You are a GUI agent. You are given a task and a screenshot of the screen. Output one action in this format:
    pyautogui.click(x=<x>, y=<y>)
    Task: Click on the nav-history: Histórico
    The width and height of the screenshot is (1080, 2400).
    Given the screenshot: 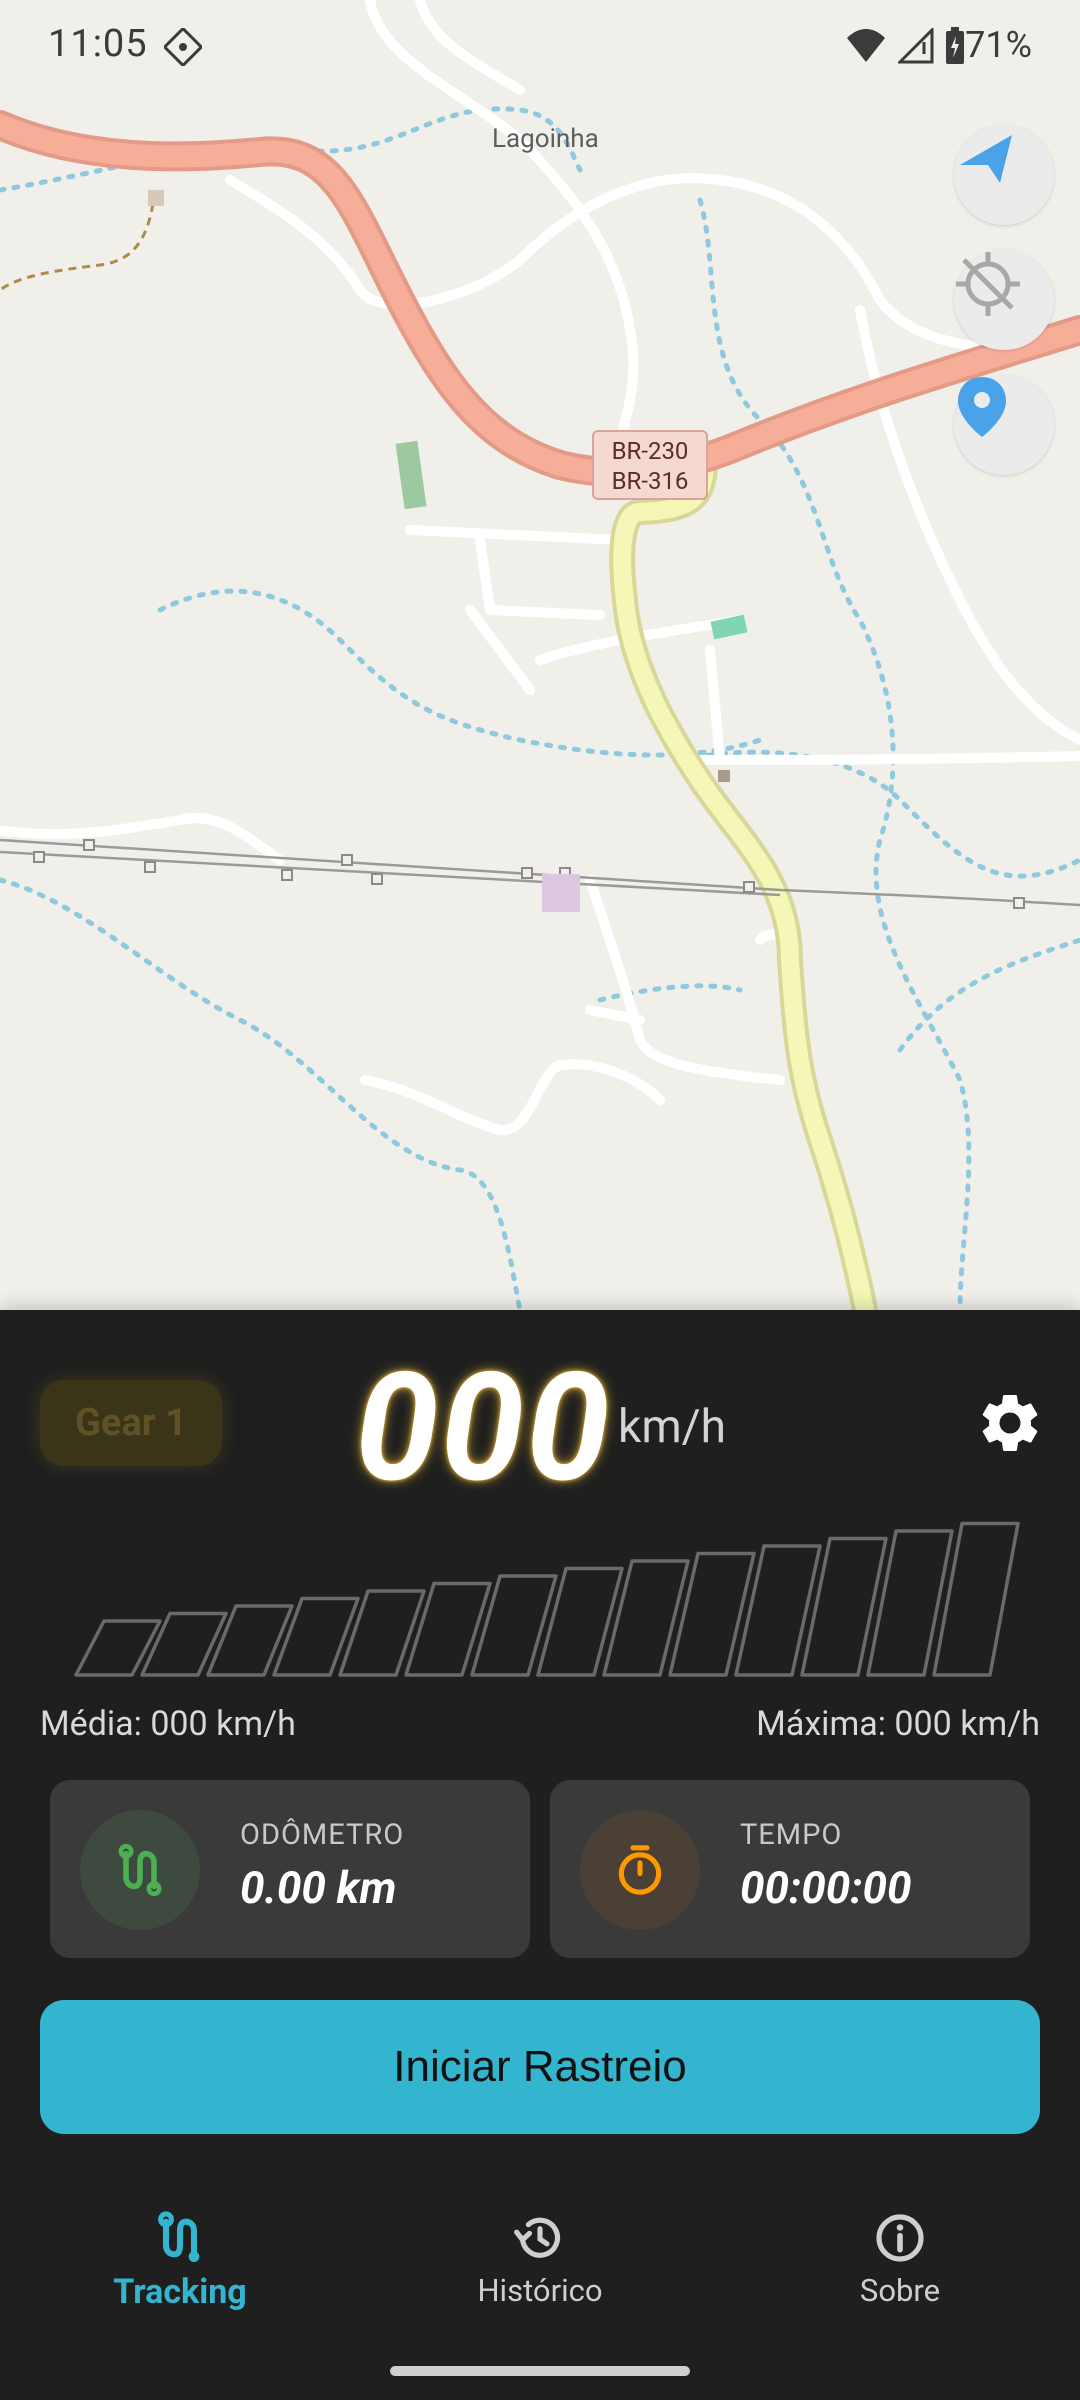 What is the action you would take?
    pyautogui.click(x=540, y=2259)
    